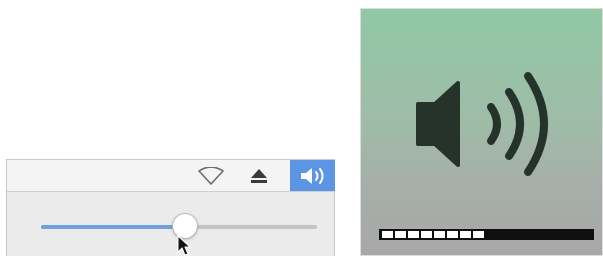 The image size is (603, 256). What do you see at coordinates (170, 175) in the screenshot?
I see `menu-bar` at bounding box center [170, 175].